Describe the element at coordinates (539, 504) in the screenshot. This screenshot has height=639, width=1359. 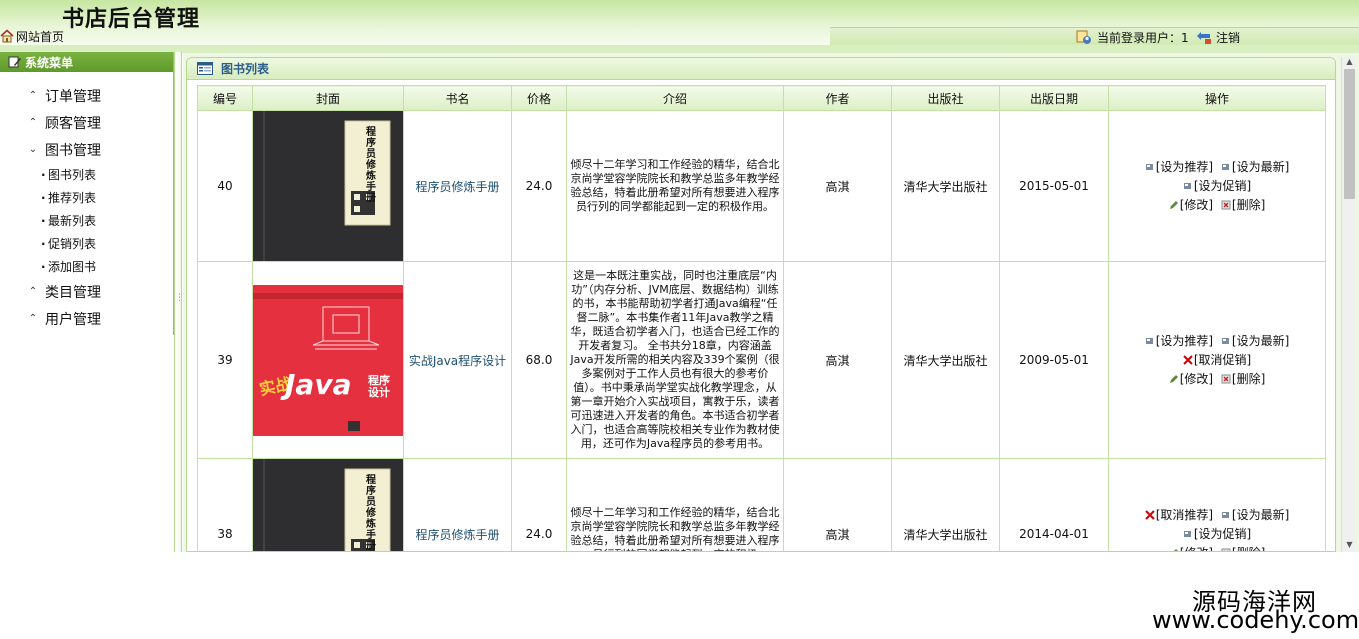
I see `book-price: 24.0` at that location.